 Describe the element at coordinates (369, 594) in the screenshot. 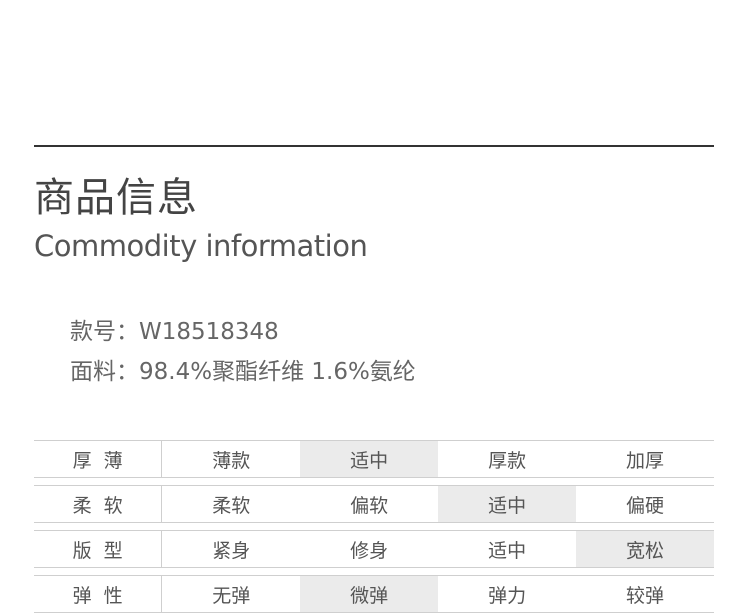

I see `attribute-option-selected: 微弹` at that location.